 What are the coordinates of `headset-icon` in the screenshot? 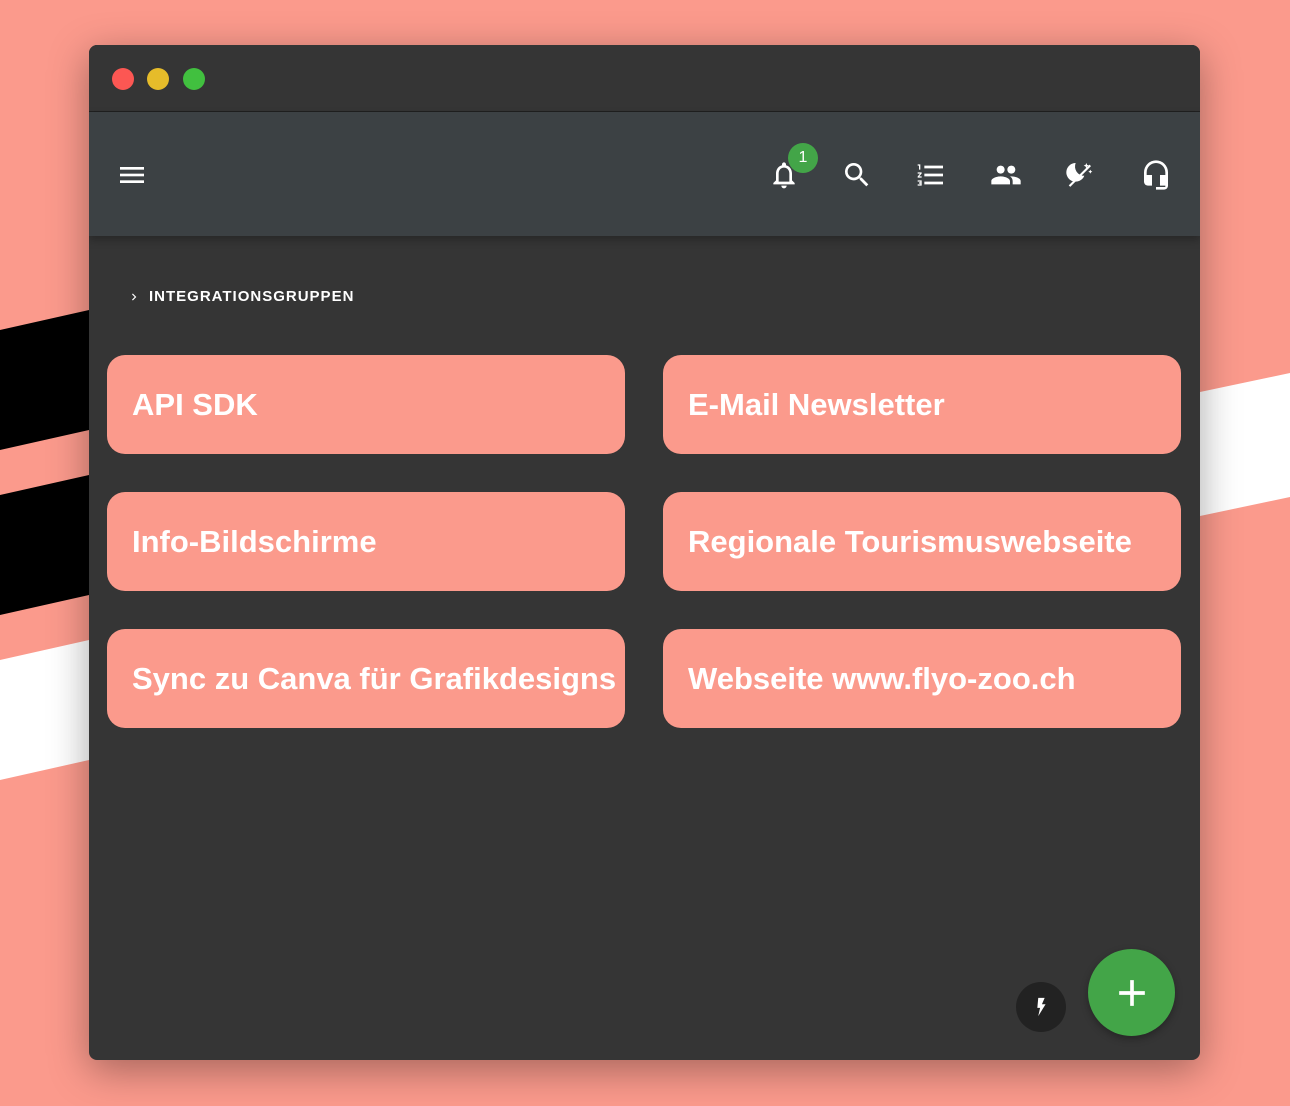 It's located at (1156, 175).